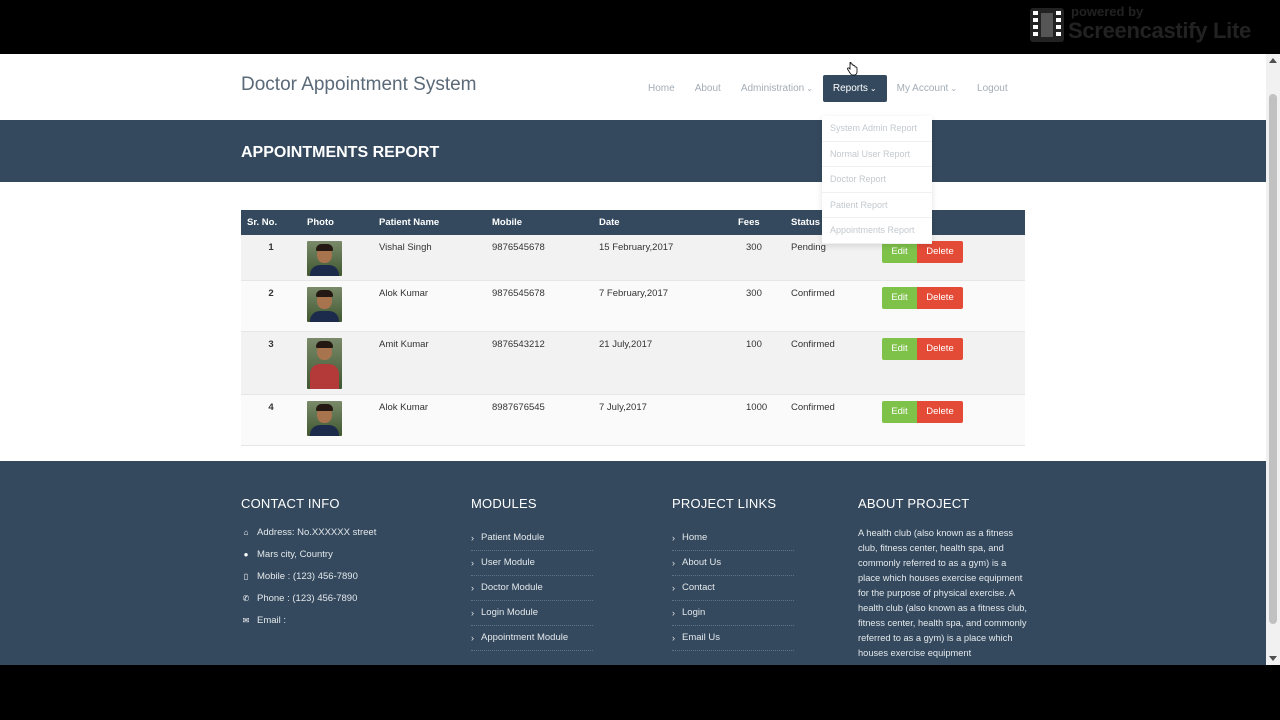  What do you see at coordinates (508, 562) in the screenshot?
I see `footer-link-label: User Module` at bounding box center [508, 562].